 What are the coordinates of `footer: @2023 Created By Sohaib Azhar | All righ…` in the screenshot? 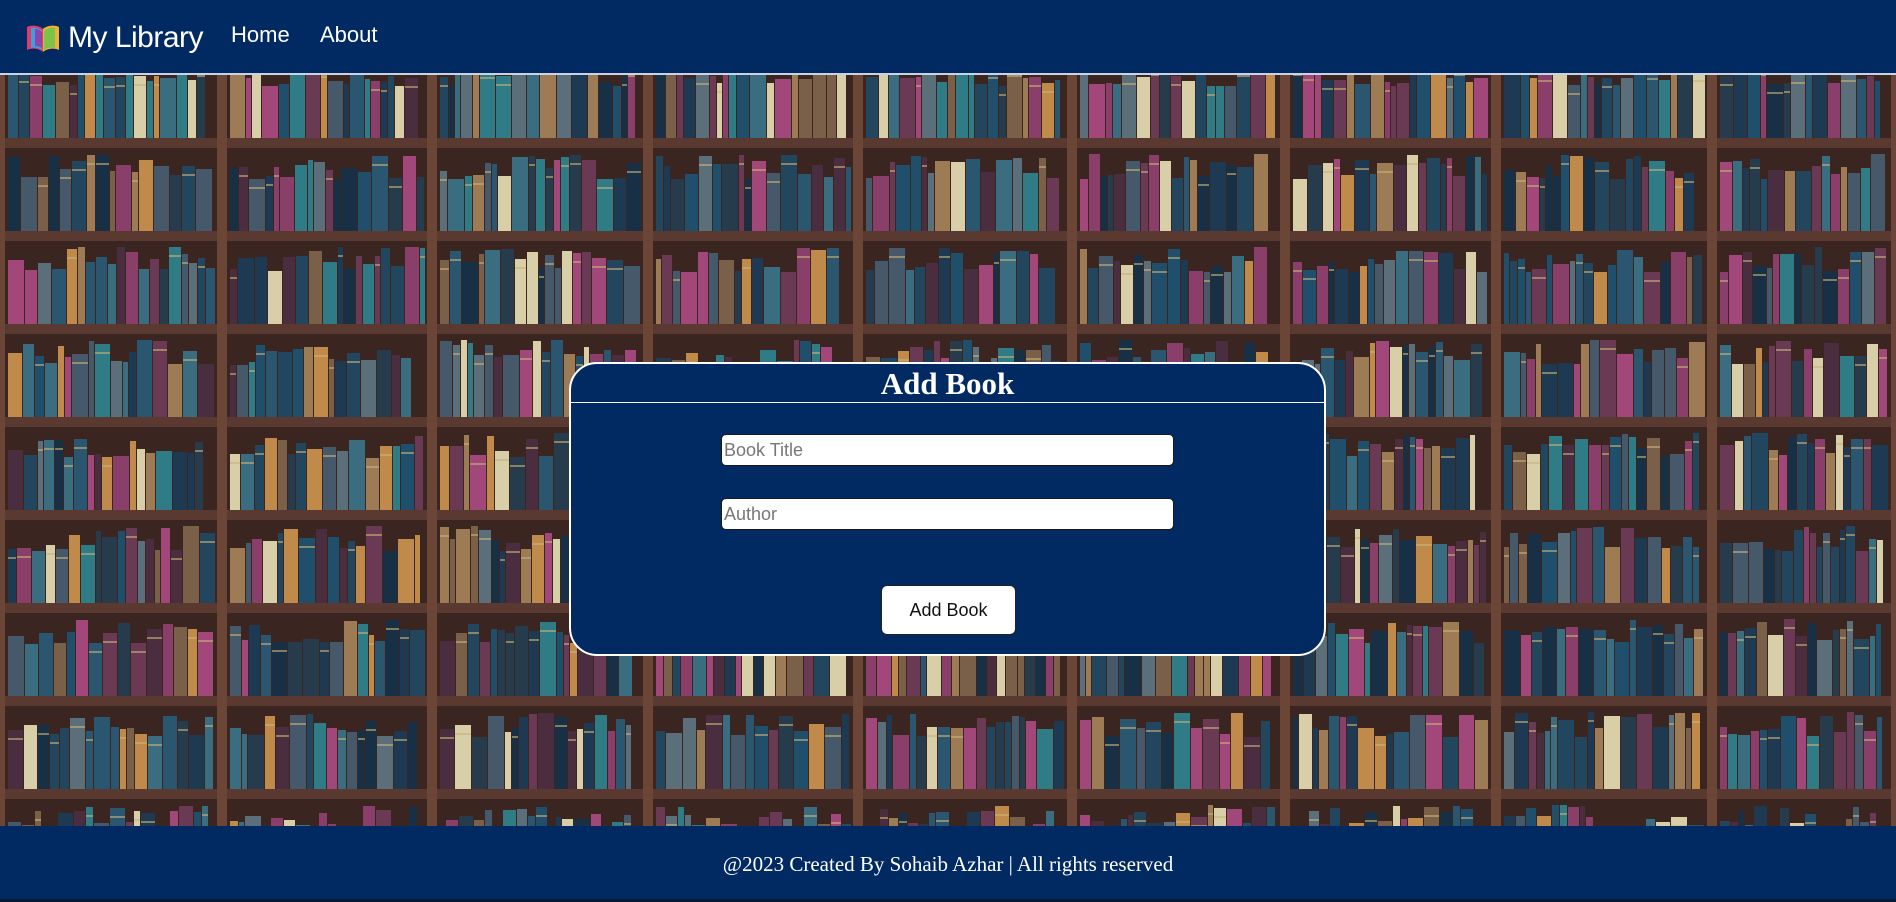 It's located at (948, 862).